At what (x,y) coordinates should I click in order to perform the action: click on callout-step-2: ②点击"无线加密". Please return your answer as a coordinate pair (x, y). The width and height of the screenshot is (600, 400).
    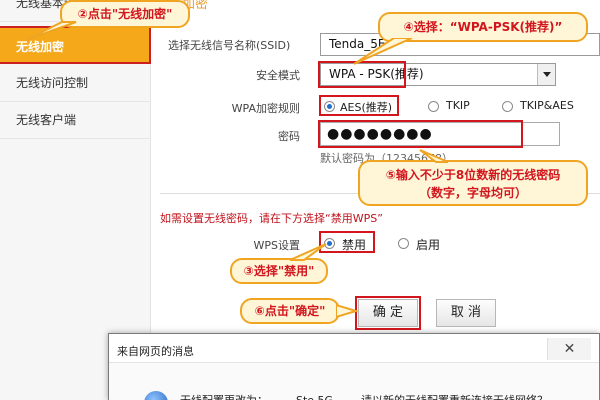
    Looking at the image, I should click on (125, 14).